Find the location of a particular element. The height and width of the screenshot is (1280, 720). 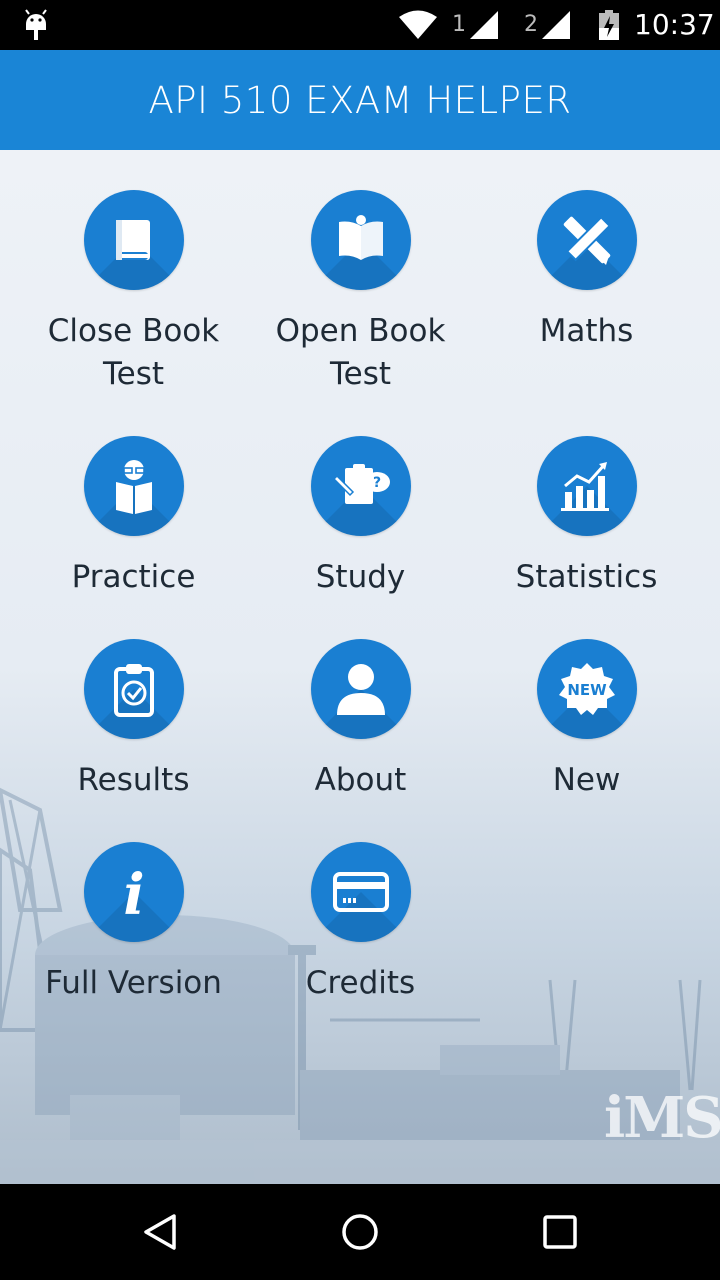

menu-item-new: NEW New is located at coordinates (586, 720).